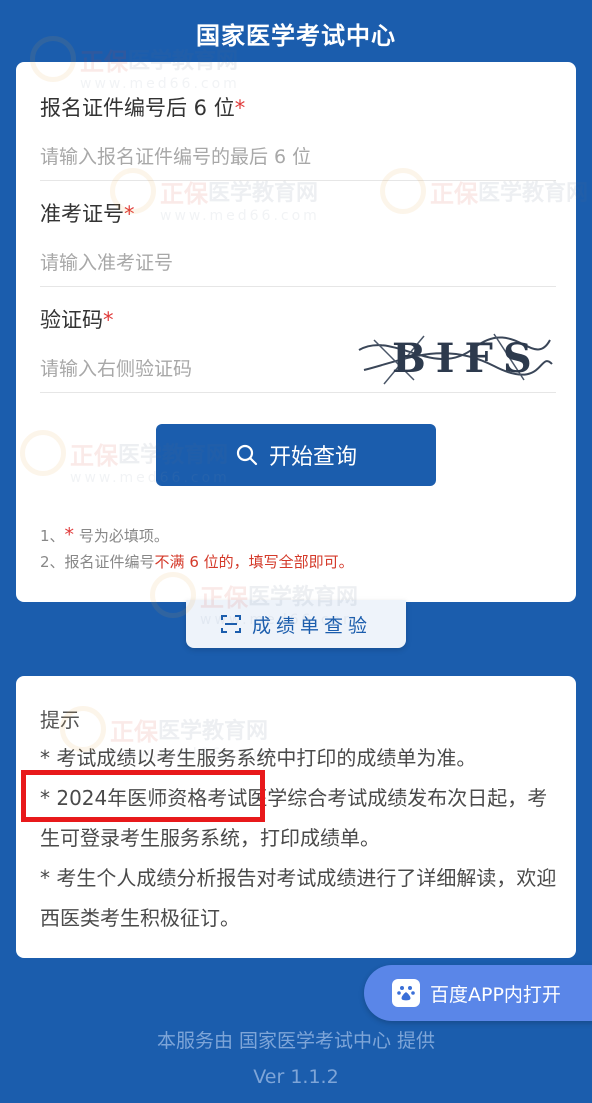  Describe the element at coordinates (495, 994) in the screenshot. I see `open-in-baidu-app-label: 百度APP内打开` at that location.